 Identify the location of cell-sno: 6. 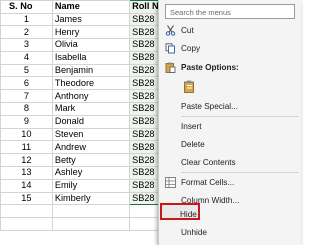
(26, 83).